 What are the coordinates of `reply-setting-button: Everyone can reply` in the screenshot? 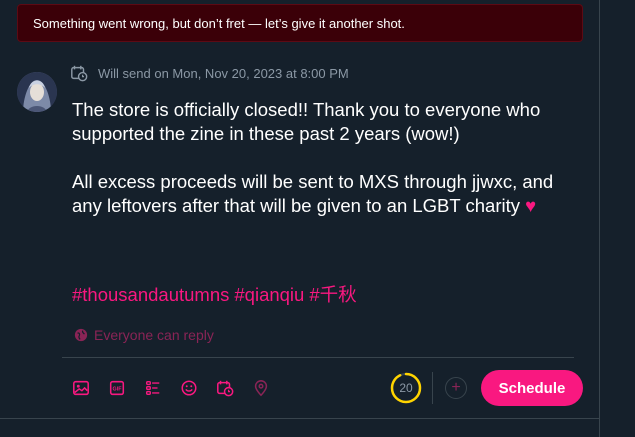 It's located at (144, 335).